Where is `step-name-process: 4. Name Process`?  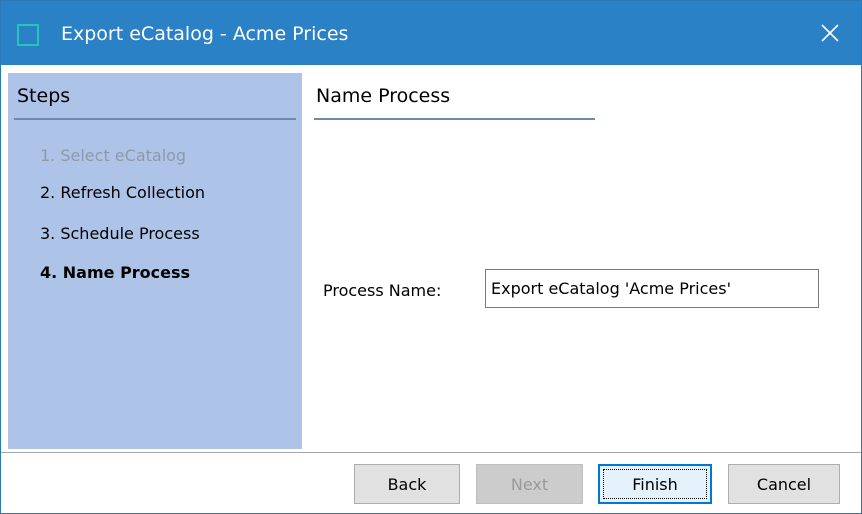
step-name-process: 4. Name Process is located at coordinates (115, 272).